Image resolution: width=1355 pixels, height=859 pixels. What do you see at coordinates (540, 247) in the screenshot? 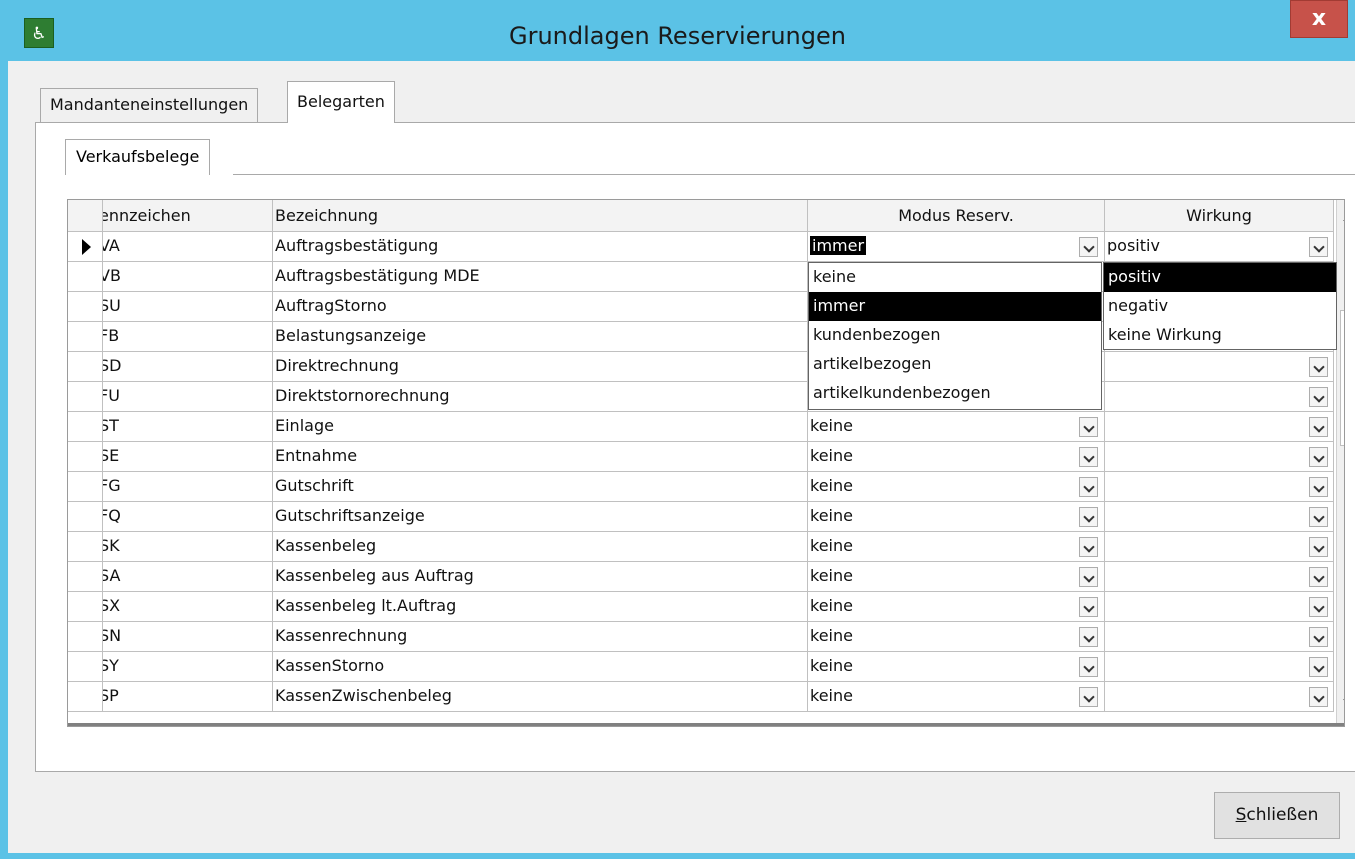
I see `cell-bezeichnung: Auftragsbestätigung` at bounding box center [540, 247].